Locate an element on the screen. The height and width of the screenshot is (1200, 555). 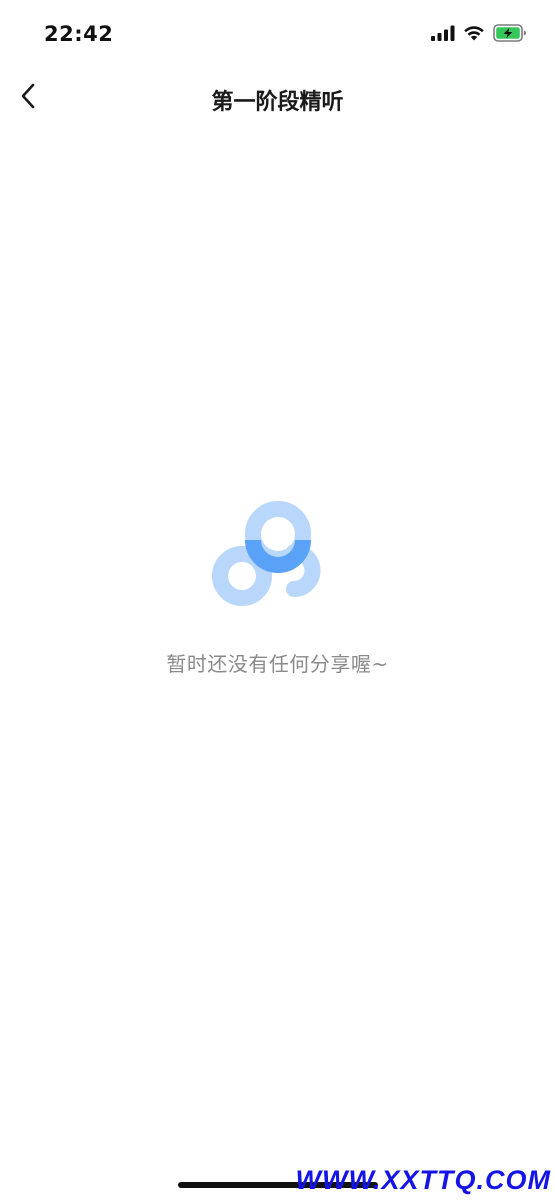
empty-state: 暂时还没有任何分享喔~ is located at coordinates (277, 588).